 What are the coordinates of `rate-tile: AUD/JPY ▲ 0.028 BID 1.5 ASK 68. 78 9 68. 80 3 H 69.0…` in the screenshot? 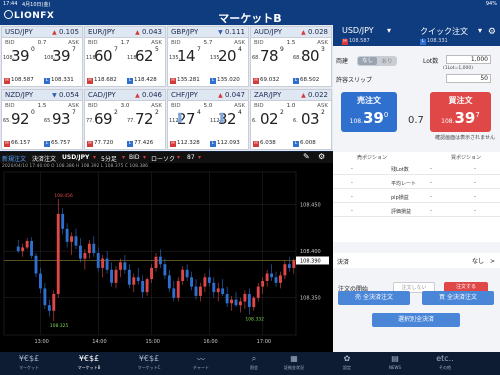 It's located at (291, 56).